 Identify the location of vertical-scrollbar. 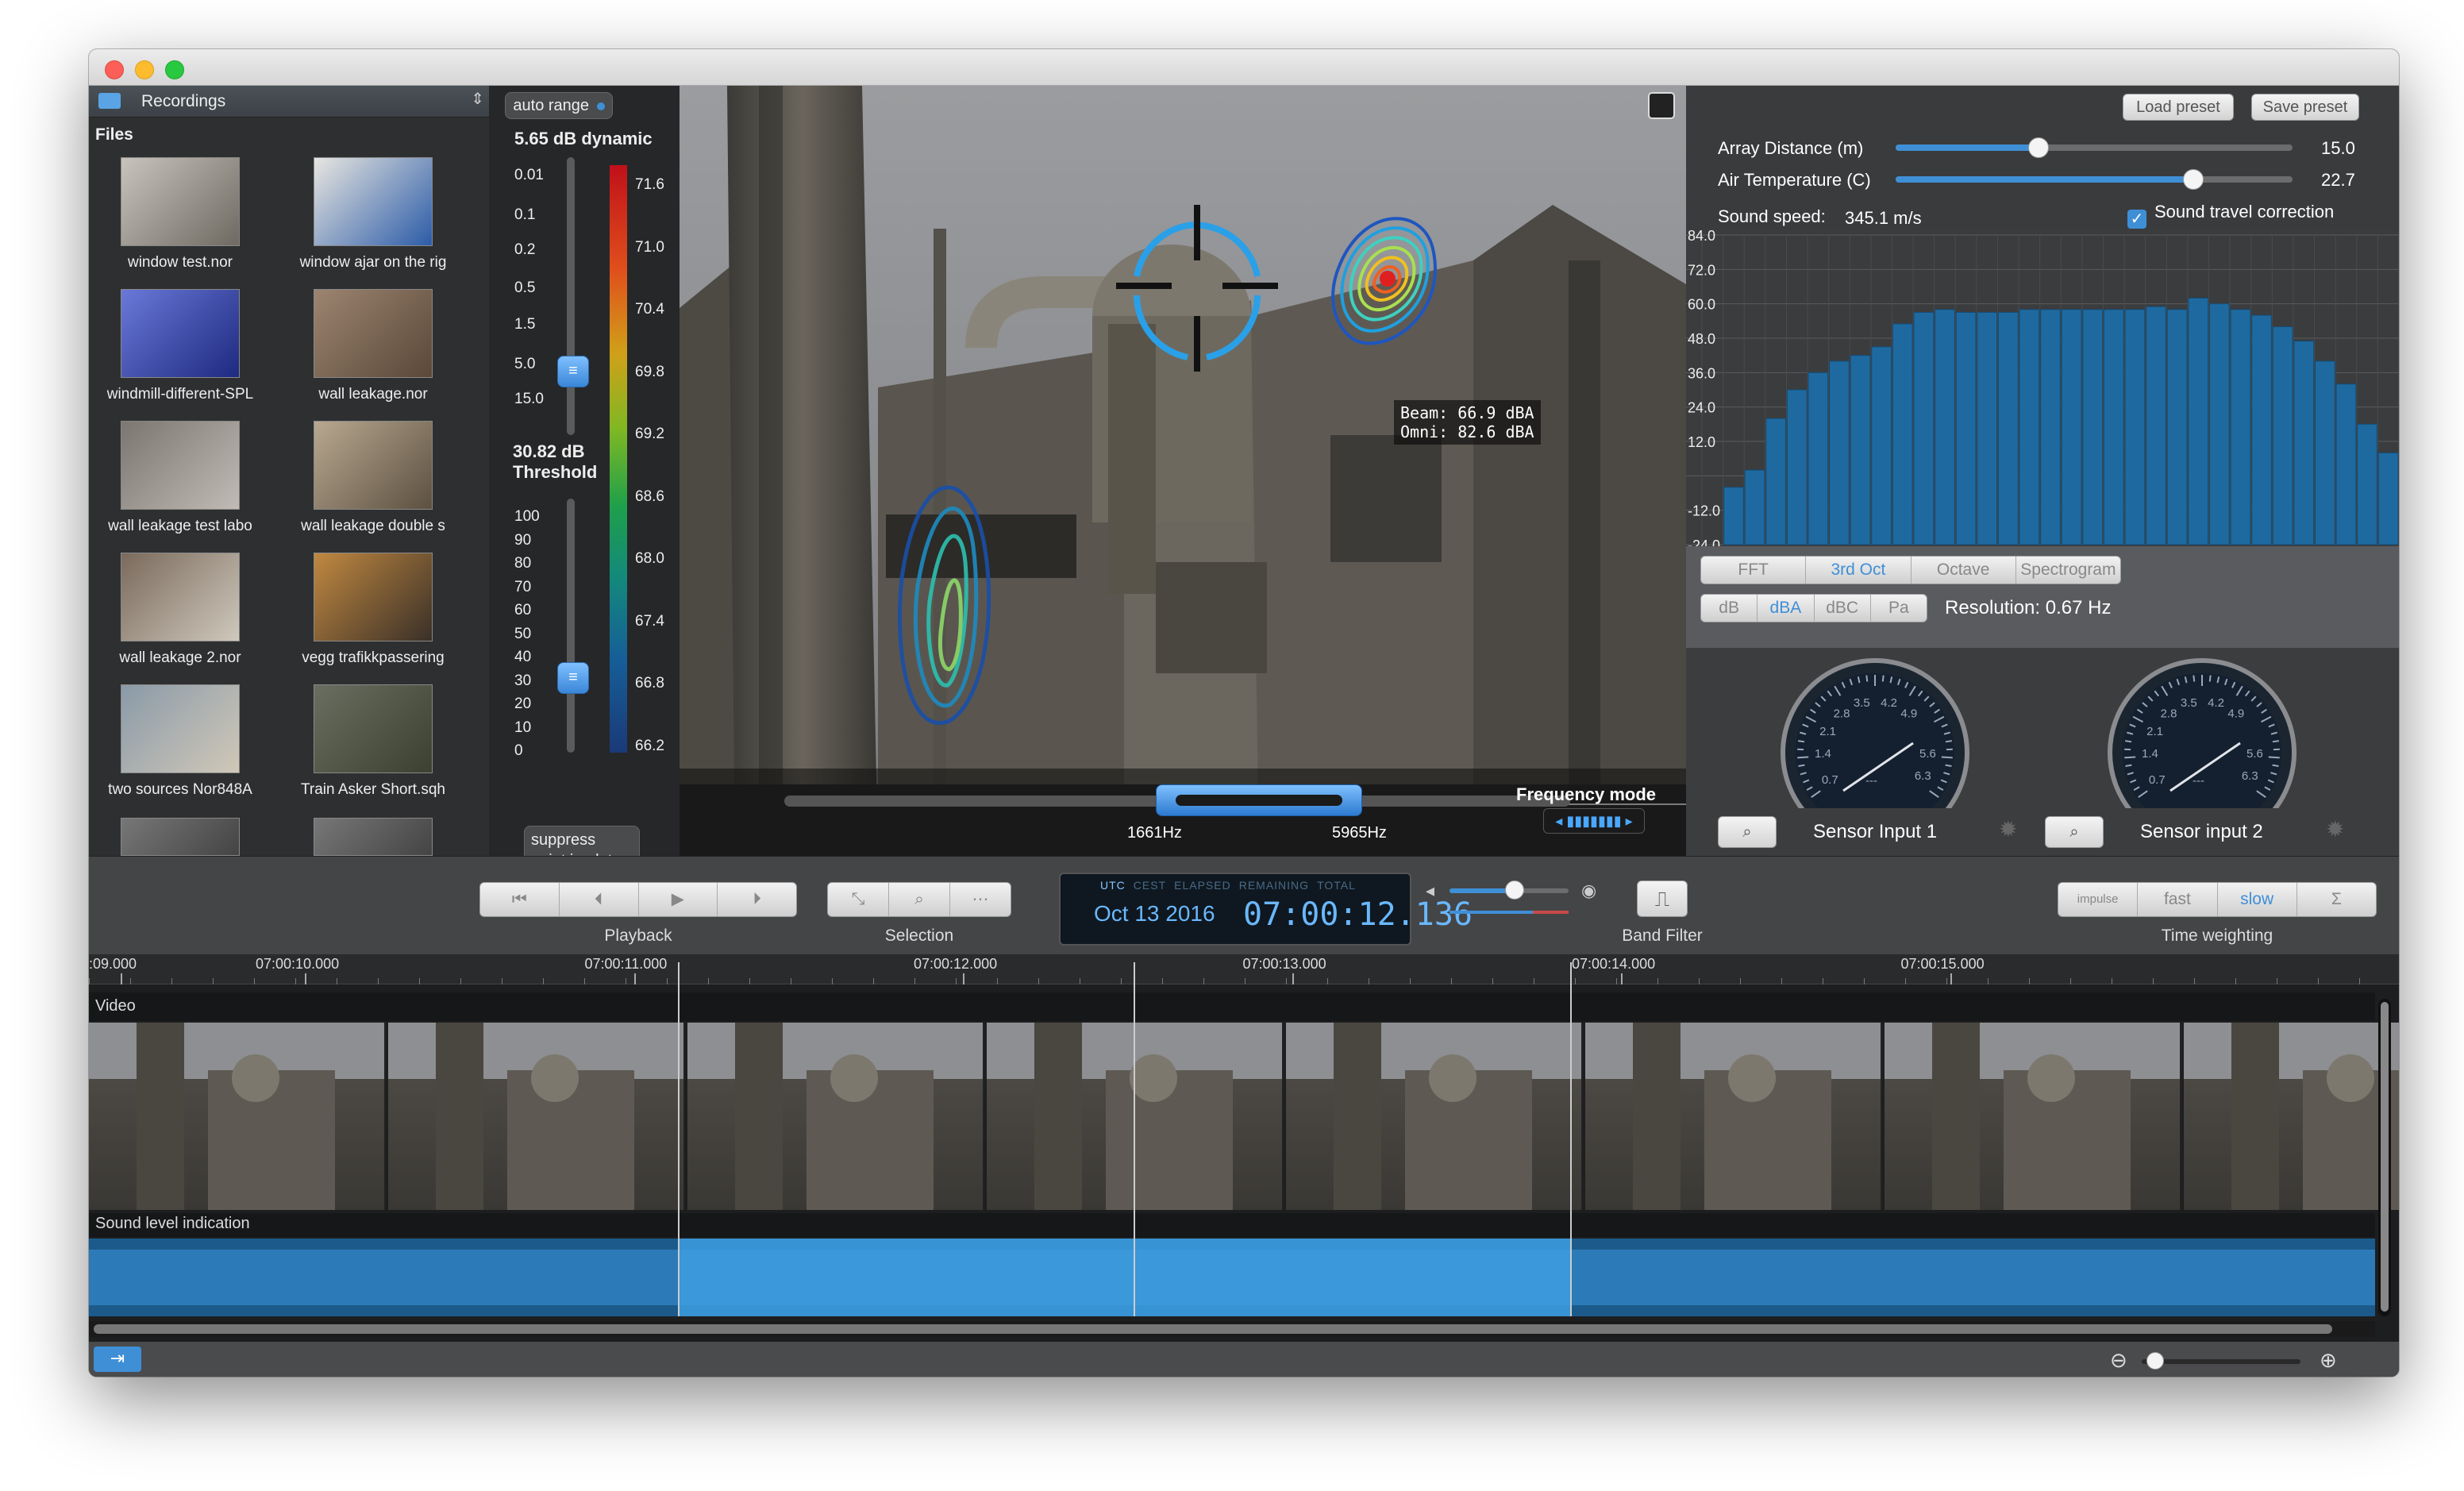
(2384, 1158).